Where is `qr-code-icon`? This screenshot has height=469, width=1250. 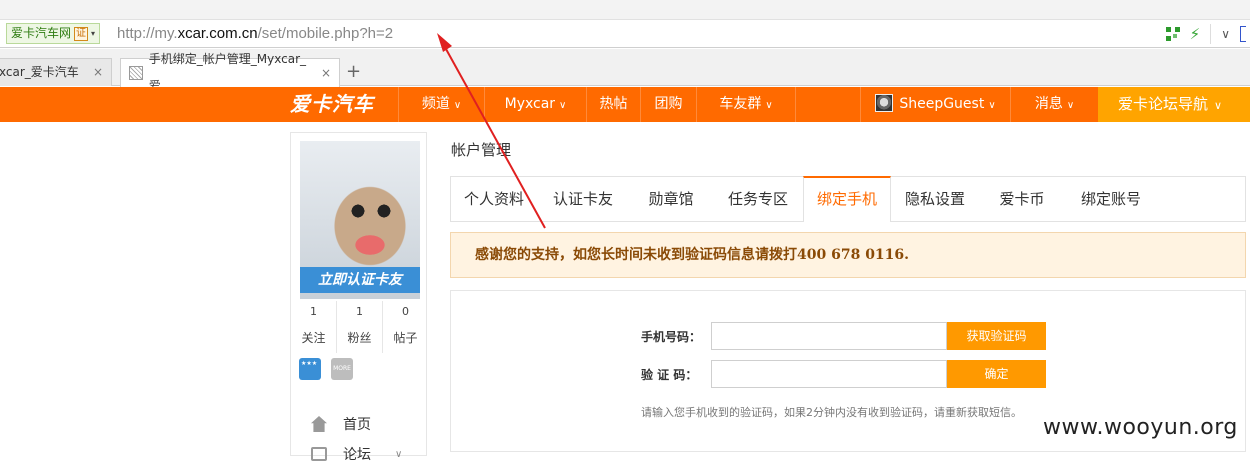
qr-code-icon is located at coordinates (1172, 34).